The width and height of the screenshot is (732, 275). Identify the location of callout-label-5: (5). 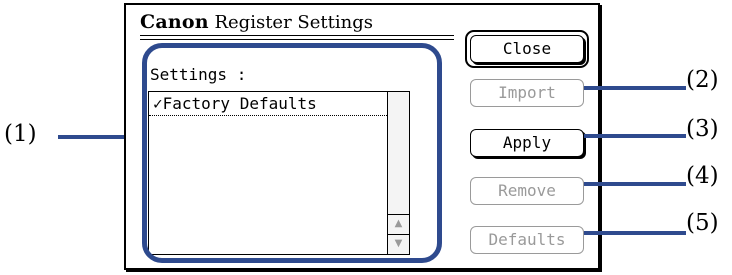
(702, 223).